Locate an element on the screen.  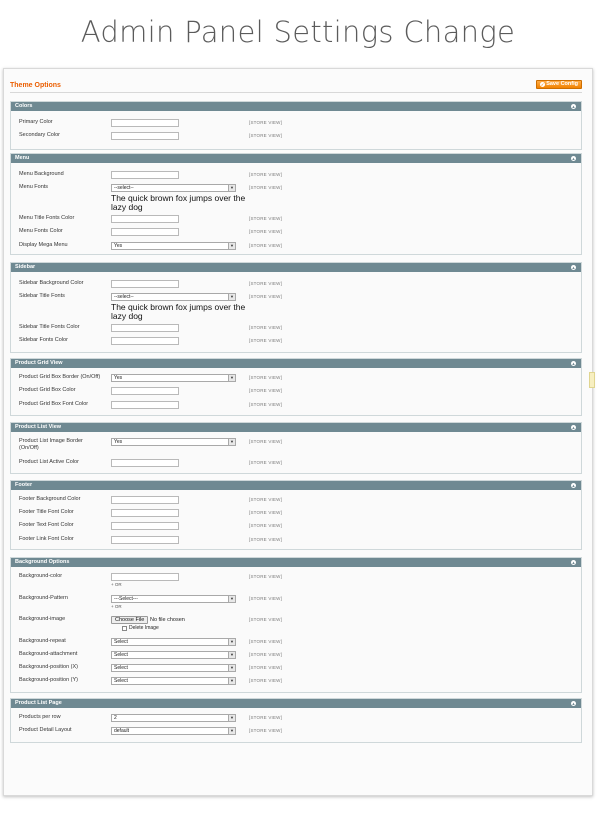
menu-title-fonts-color-input is located at coordinates (145, 219).